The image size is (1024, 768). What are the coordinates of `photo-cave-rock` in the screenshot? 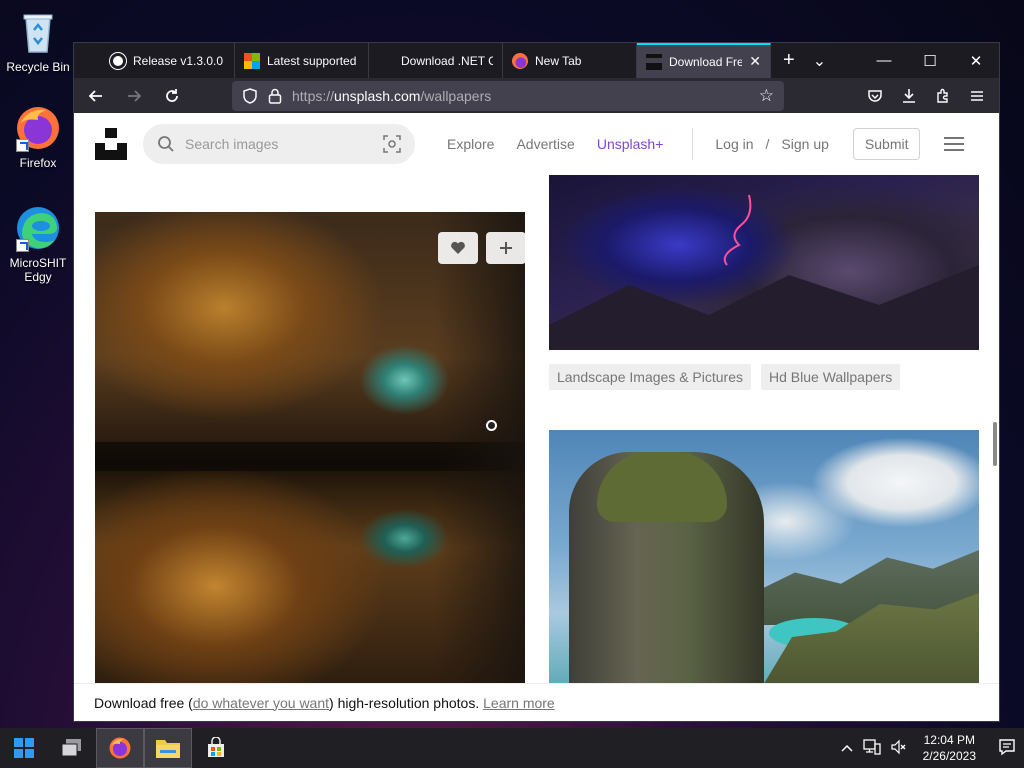 It's located at (480, 452).